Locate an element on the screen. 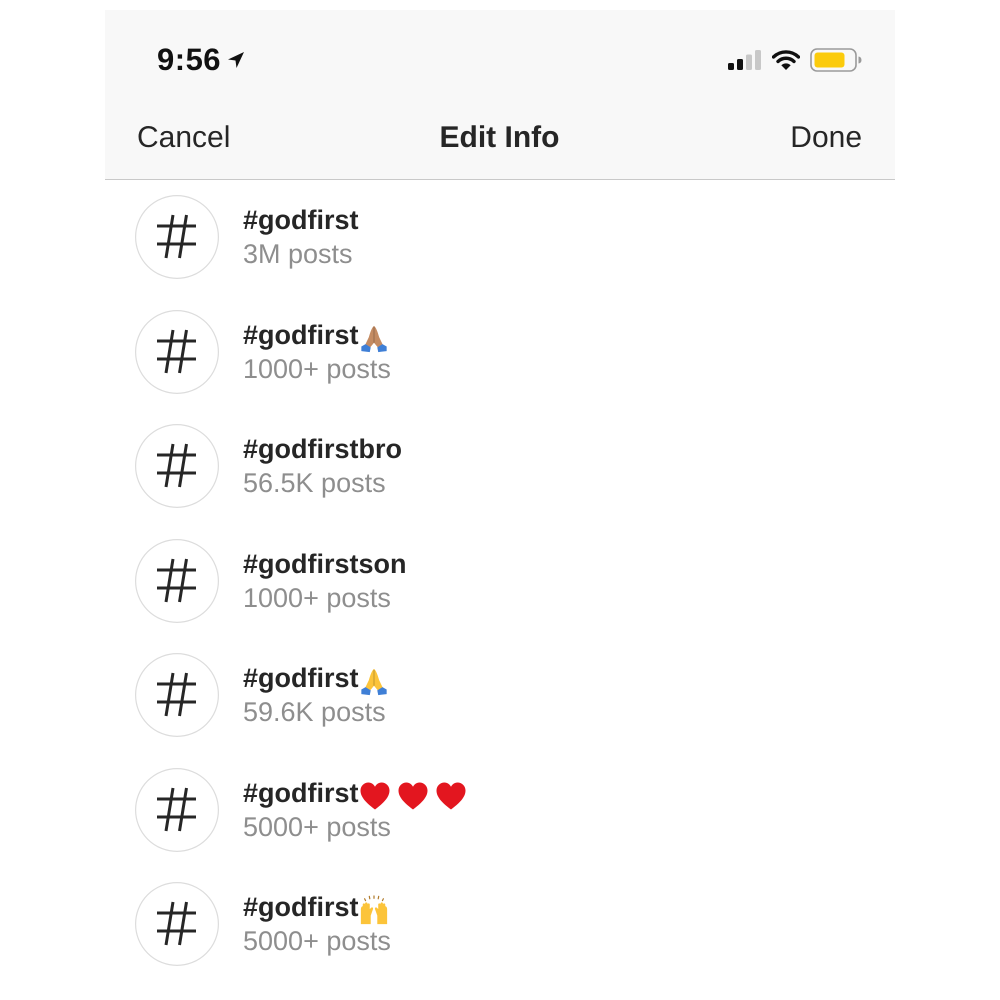  battery-icon is located at coordinates (836, 60).